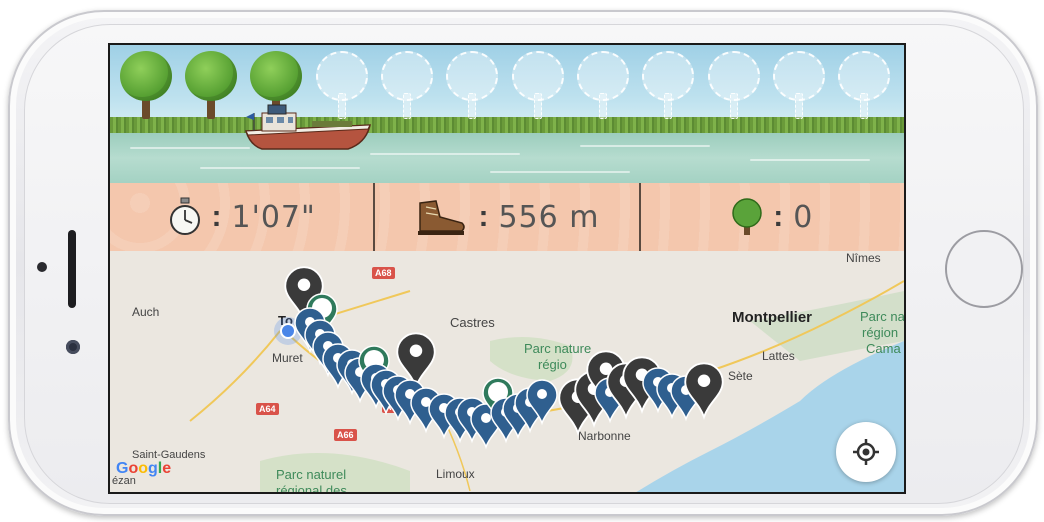  What do you see at coordinates (442, 217) in the screenshot?
I see `hiking-boot-icon` at bounding box center [442, 217].